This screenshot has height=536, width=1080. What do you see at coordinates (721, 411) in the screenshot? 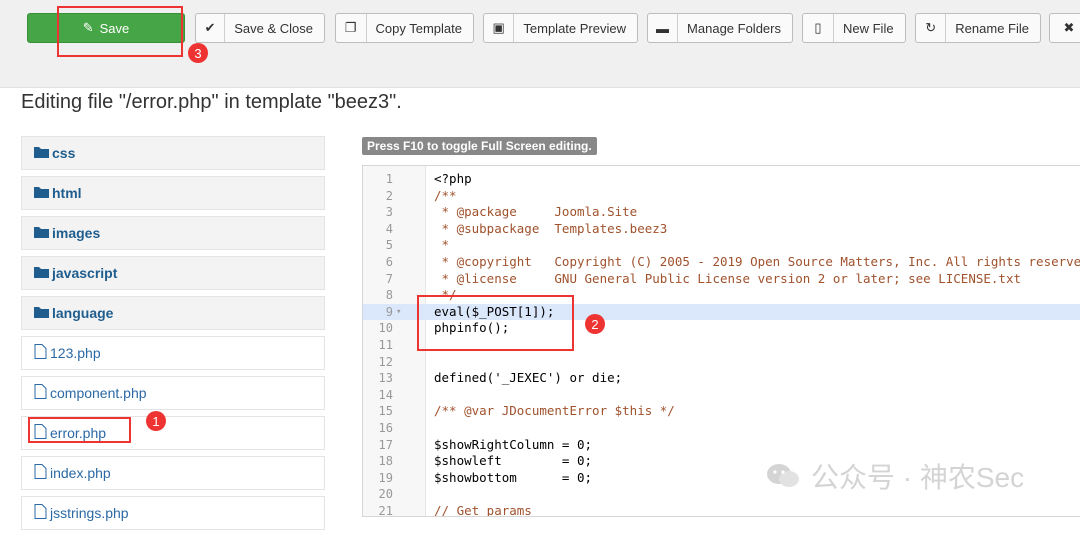
I see `code-line: 15 /** @var JDocumentError $this */` at bounding box center [721, 411].